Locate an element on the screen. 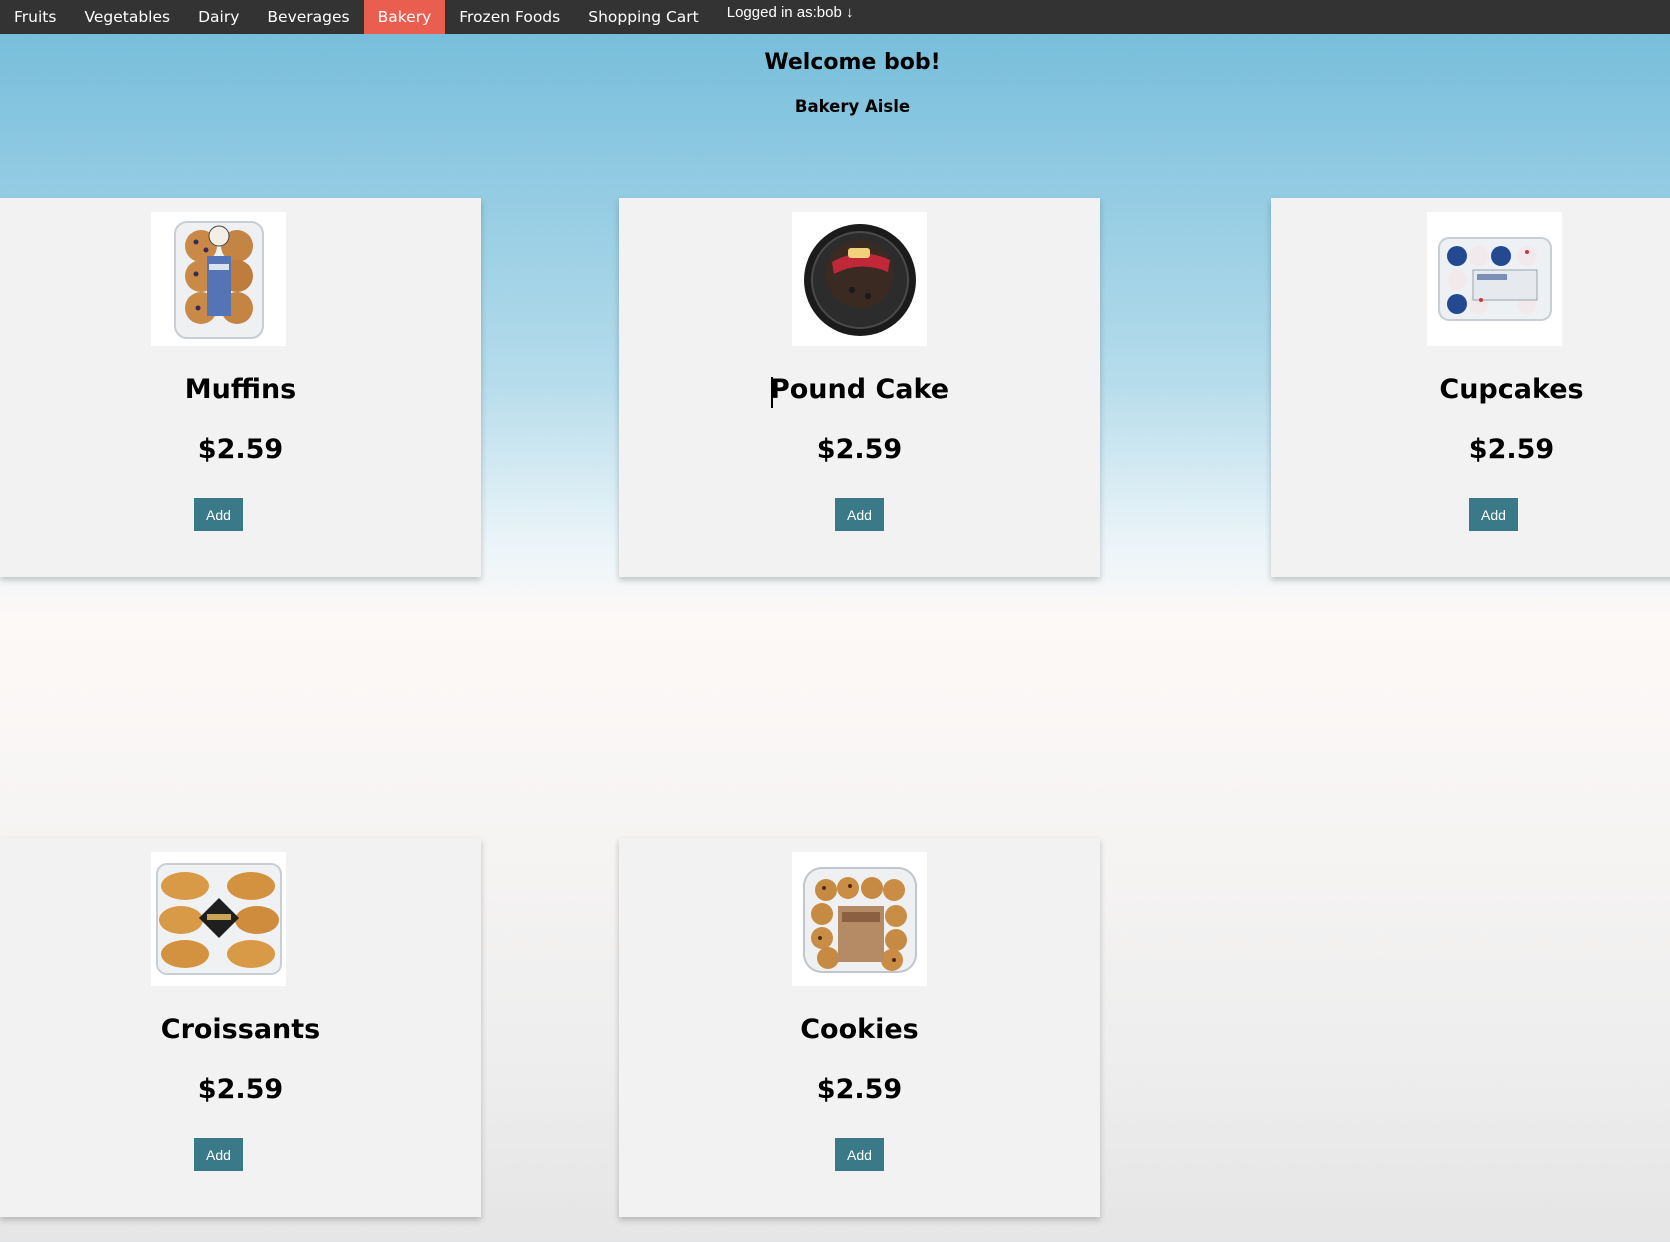 This screenshot has height=1242, width=1670. aisle-heading: Bakery Aisle is located at coordinates (852, 106).